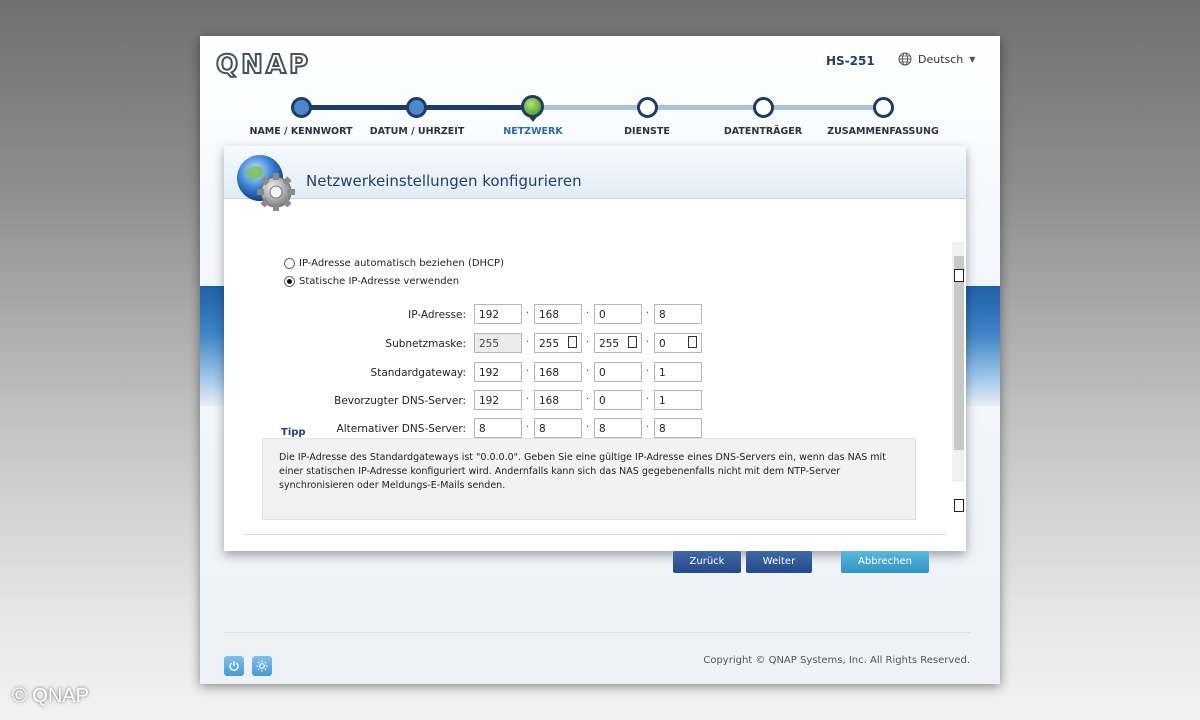 This screenshot has height=720, width=1200. What do you see at coordinates (647, 107) in the screenshot?
I see `step-dot-services` at bounding box center [647, 107].